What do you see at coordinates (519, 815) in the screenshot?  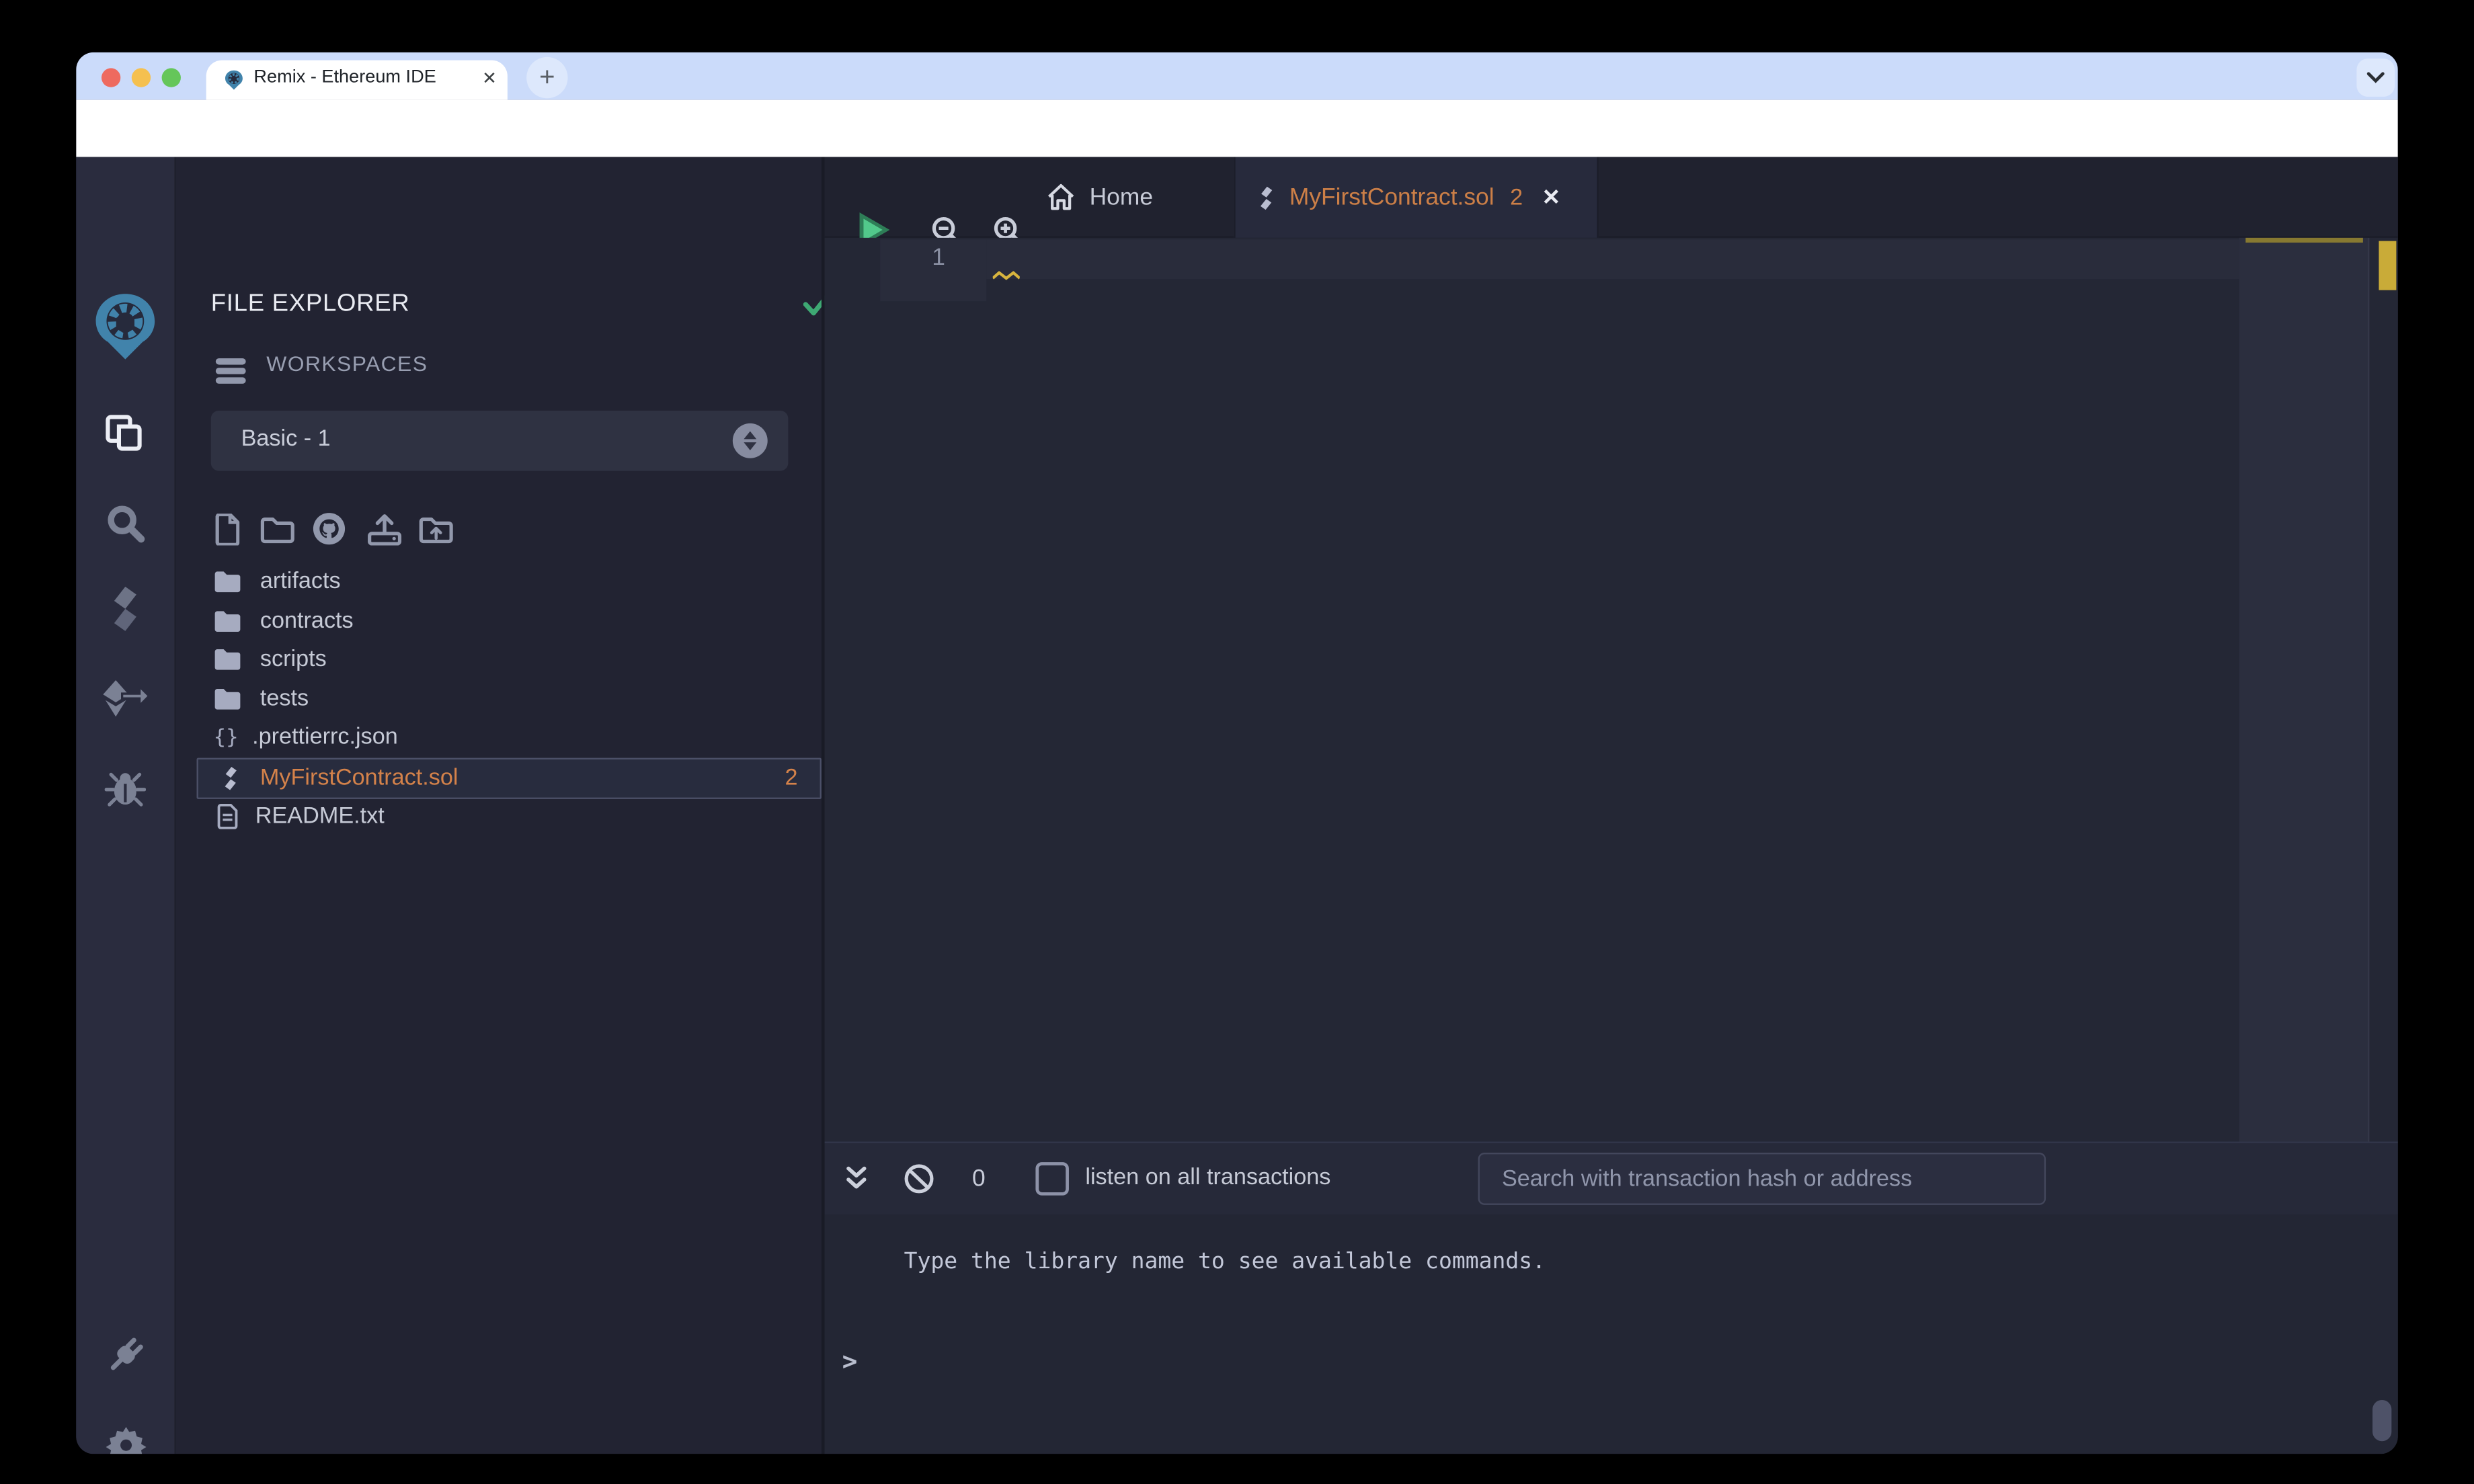 I see `tree-row-readme: README.txt` at bounding box center [519, 815].